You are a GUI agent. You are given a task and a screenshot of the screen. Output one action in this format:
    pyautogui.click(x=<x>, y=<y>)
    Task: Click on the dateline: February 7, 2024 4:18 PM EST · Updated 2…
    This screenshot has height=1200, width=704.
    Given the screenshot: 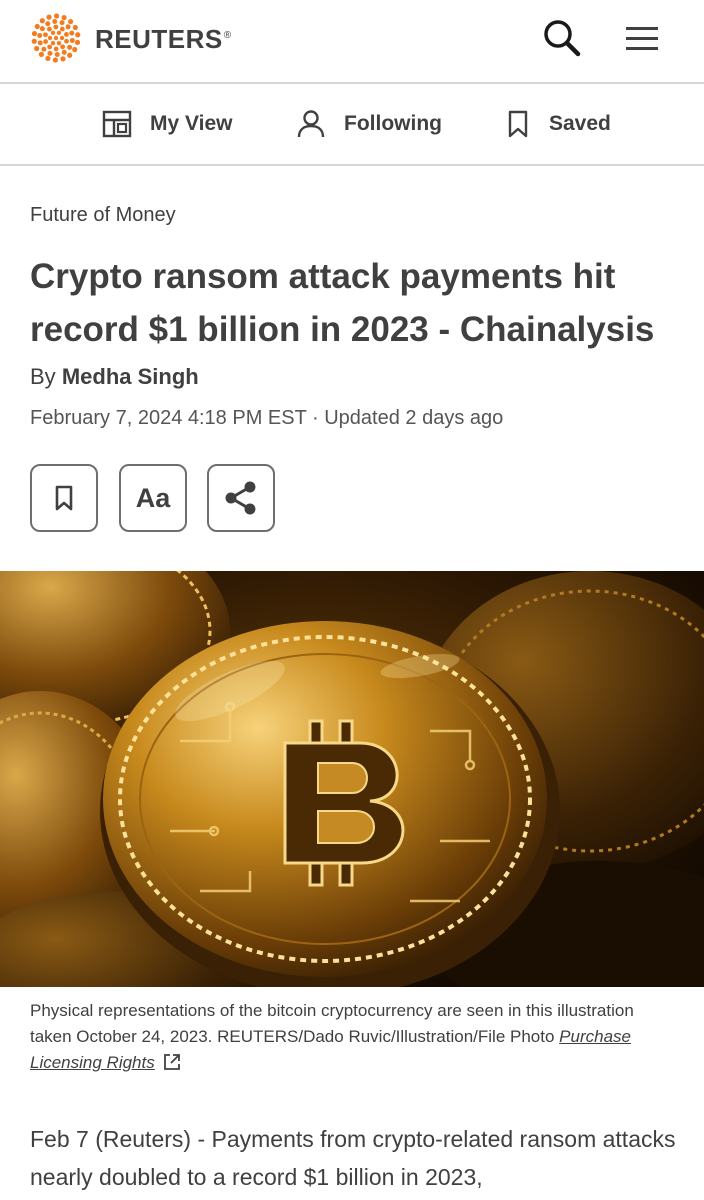 What is the action you would take?
    pyautogui.click(x=267, y=418)
    